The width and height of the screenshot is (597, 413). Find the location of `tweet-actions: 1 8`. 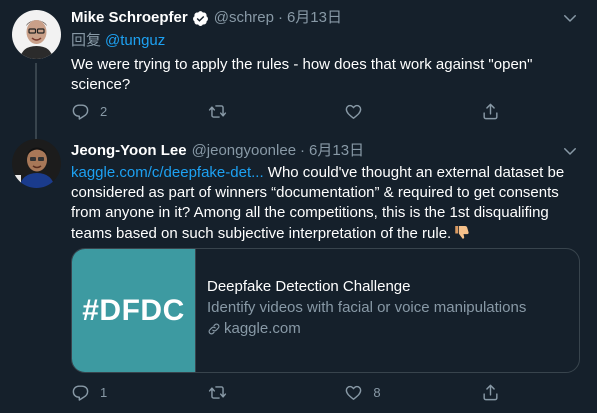

tweet-actions: 1 8 is located at coordinates (286, 392).